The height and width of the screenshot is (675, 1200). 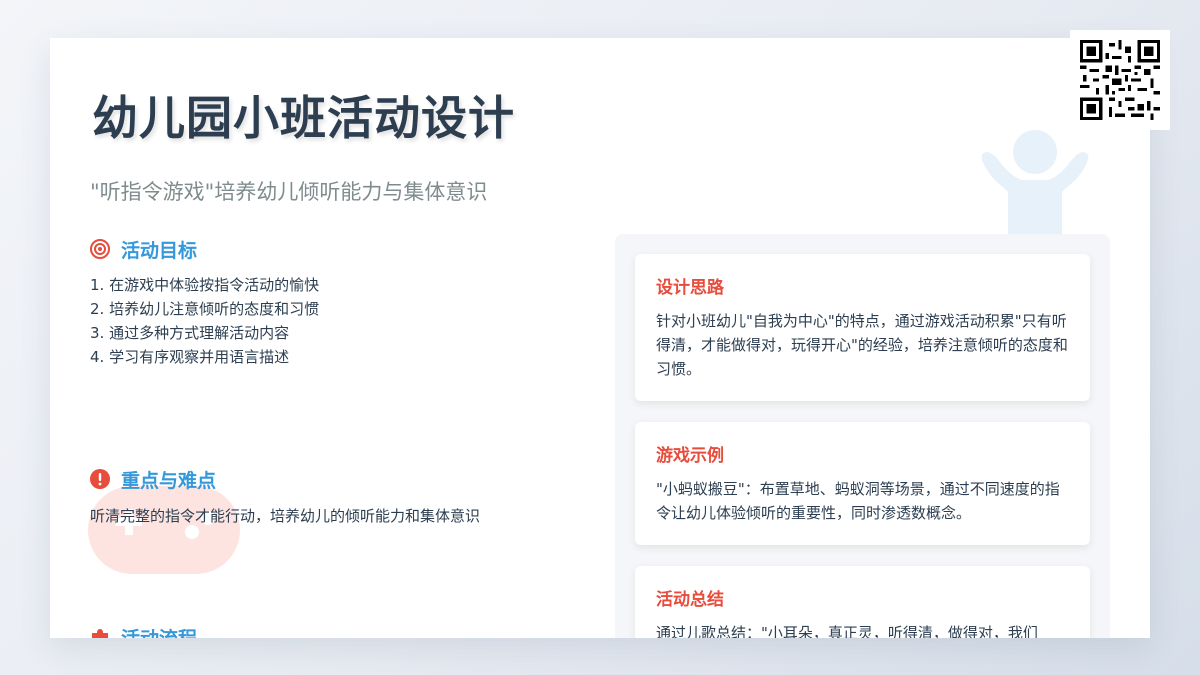 What do you see at coordinates (205, 309) in the screenshot?
I see `list-item: 2. 培养幼儿注意倾听的态度和习惯` at bounding box center [205, 309].